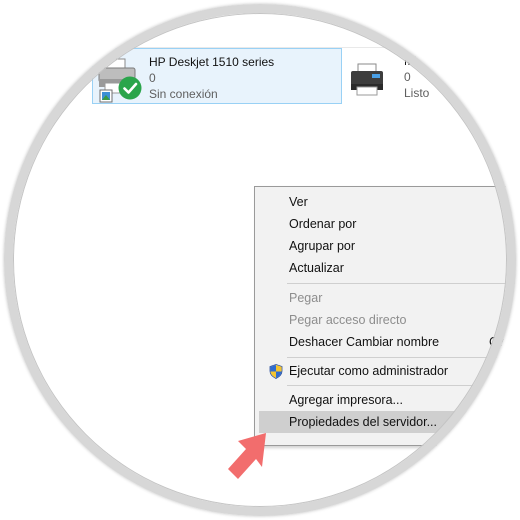  What do you see at coordinates (387, 298) in the screenshot?
I see `menu-item-pegar: Pegar` at bounding box center [387, 298].